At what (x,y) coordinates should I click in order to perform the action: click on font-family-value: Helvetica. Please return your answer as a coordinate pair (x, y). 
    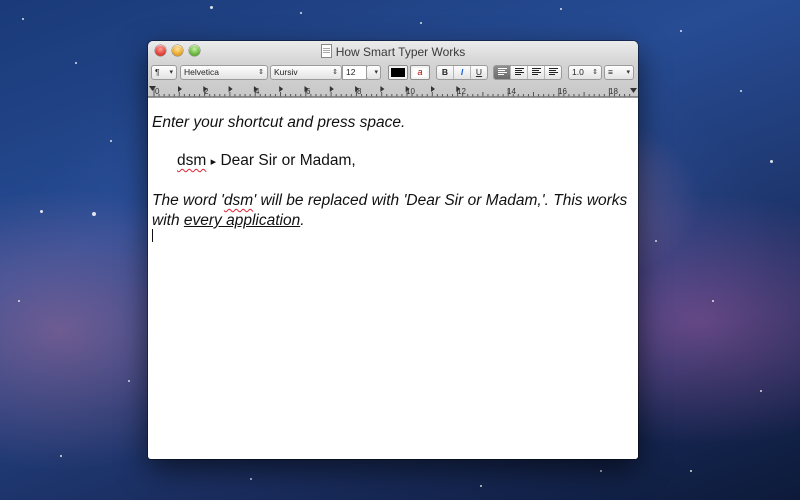
    Looking at the image, I should click on (201, 72).